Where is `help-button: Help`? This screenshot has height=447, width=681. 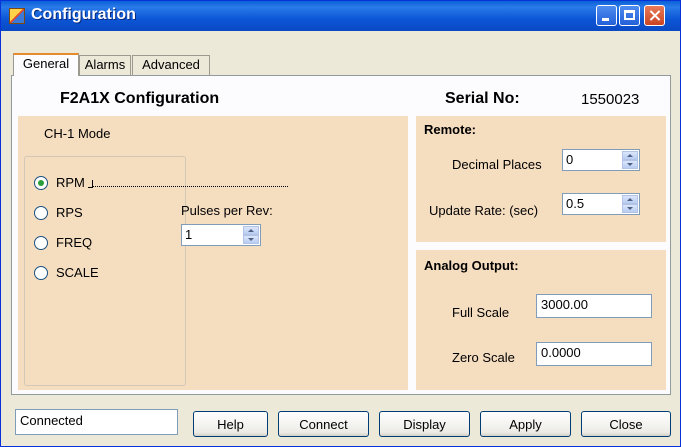 help-button: Help is located at coordinates (230, 424).